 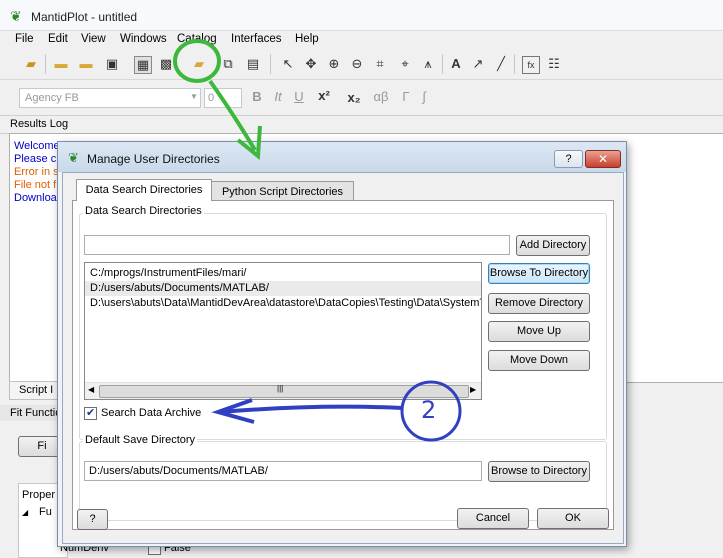 What do you see at coordinates (357, 64) in the screenshot?
I see `zoom-out-icon: ⊖` at bounding box center [357, 64].